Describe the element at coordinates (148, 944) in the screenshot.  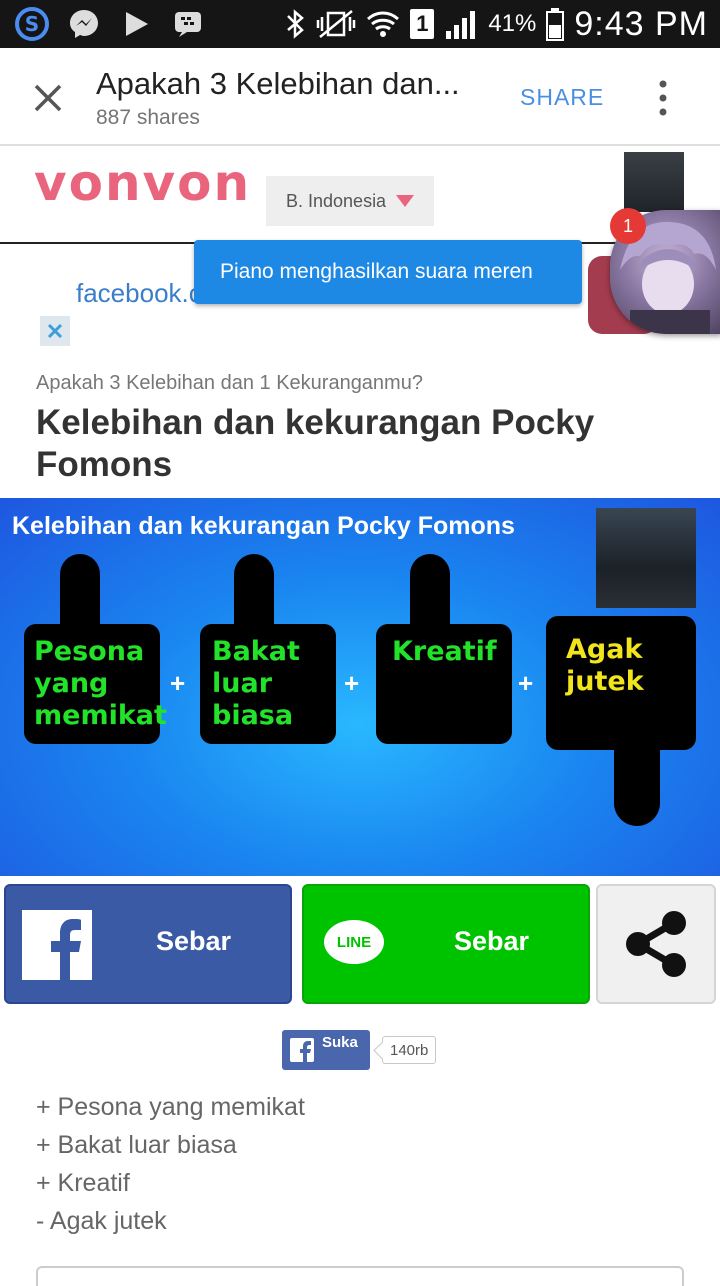
I see `facebook-share-button: Sebar` at that location.